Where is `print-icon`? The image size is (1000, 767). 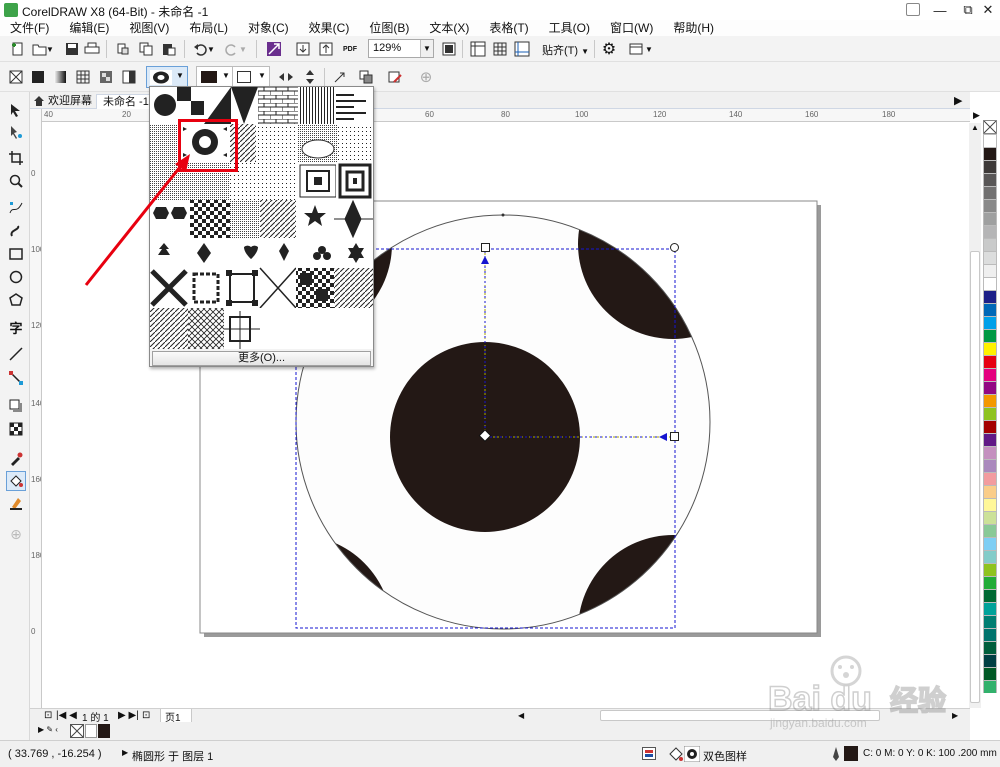 print-icon is located at coordinates (92, 49).